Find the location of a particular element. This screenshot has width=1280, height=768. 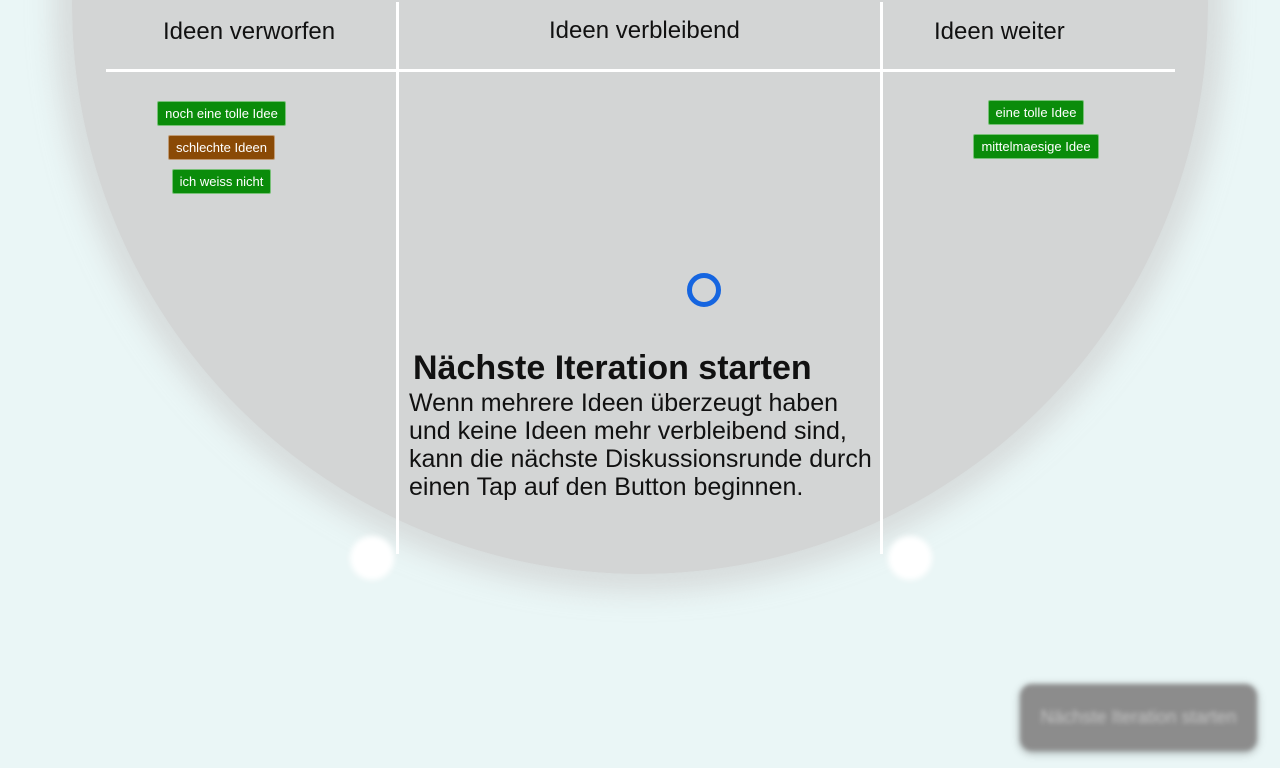

idea-card: schlechte Ideen is located at coordinates (221, 147).